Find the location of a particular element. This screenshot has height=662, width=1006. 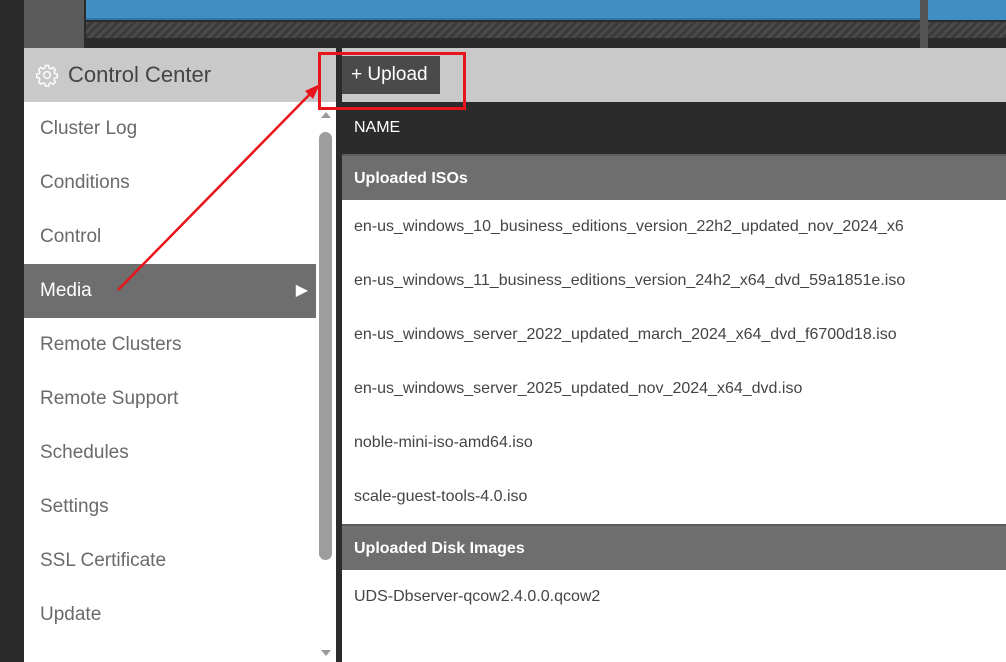

sidebar-item-label: Update is located at coordinates (71, 614).